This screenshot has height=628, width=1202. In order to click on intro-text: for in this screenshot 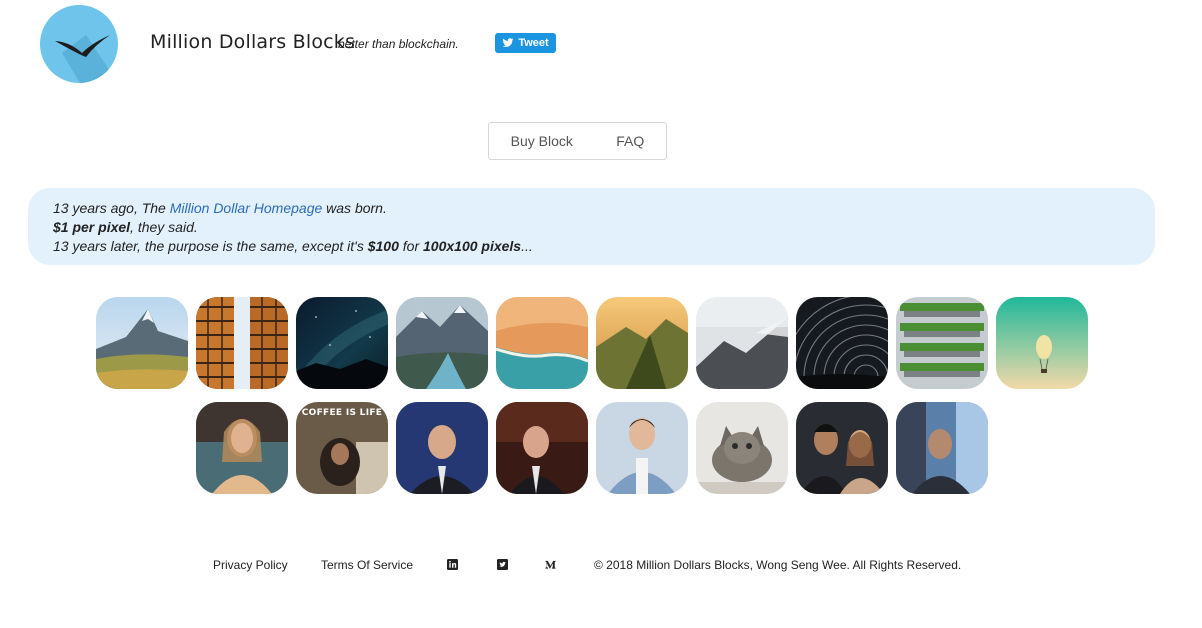, I will do `click(411, 246)`.